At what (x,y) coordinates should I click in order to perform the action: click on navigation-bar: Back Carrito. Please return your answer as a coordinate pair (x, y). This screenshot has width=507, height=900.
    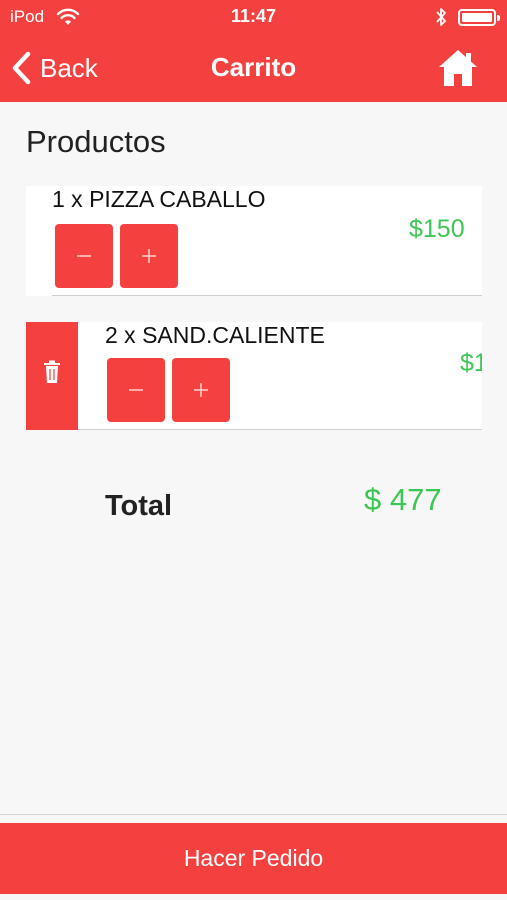
    Looking at the image, I should click on (253, 68).